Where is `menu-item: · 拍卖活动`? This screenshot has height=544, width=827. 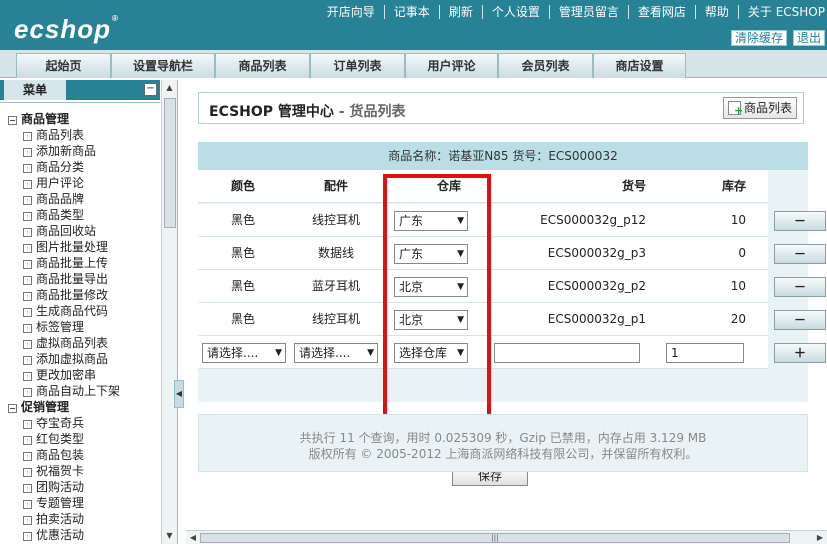
menu-item: · 拍卖活动 is located at coordinates (84, 519).